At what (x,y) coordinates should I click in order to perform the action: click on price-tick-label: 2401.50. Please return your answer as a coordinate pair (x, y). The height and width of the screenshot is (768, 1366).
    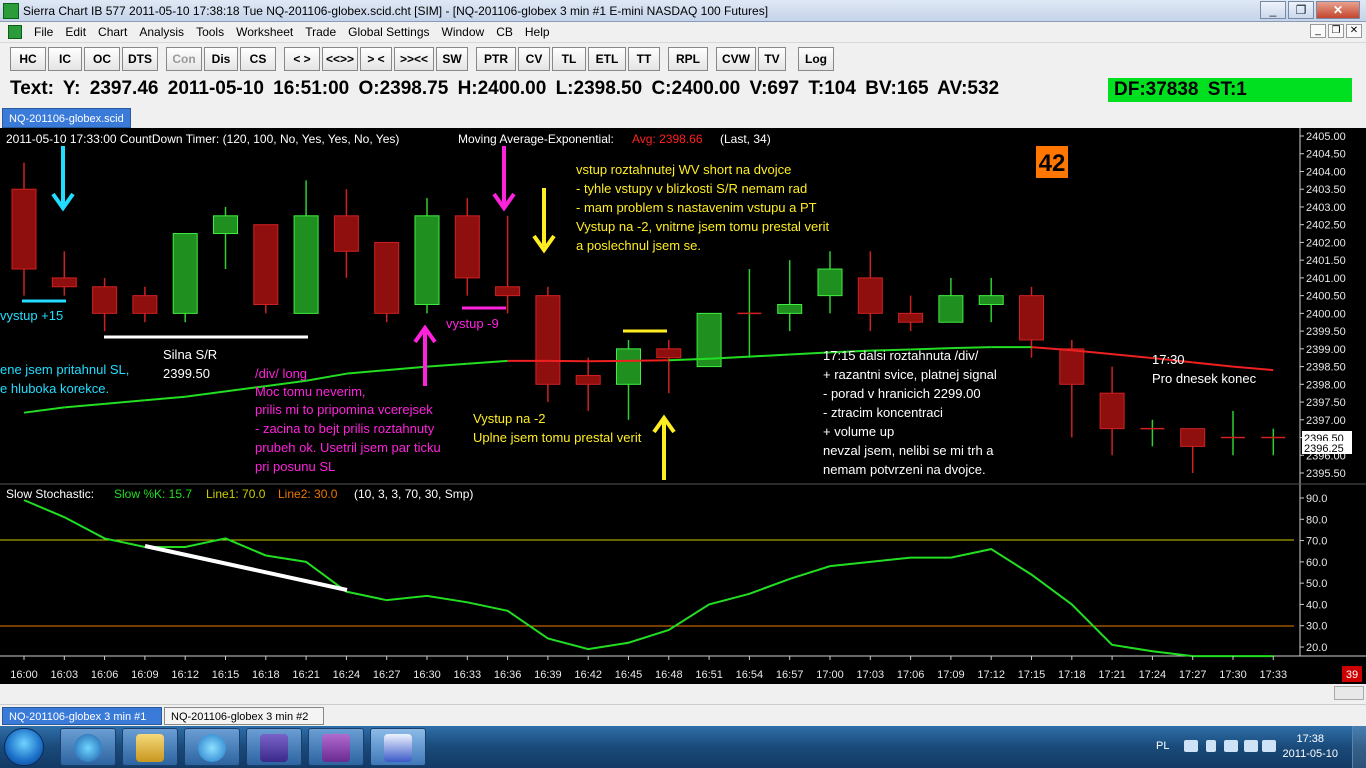
    Looking at the image, I should click on (1326, 261).